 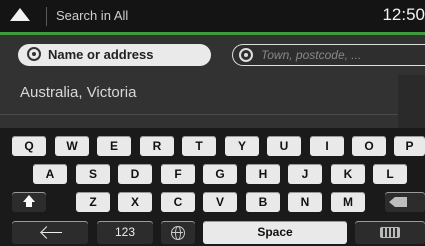 What do you see at coordinates (348, 202) in the screenshot?
I see `key-m: M` at bounding box center [348, 202].